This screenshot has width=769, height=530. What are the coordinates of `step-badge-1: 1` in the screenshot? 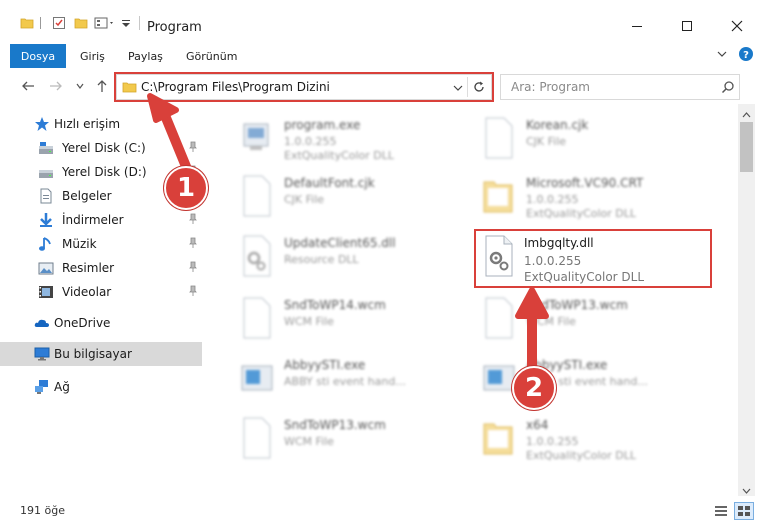 It's located at (186, 188).